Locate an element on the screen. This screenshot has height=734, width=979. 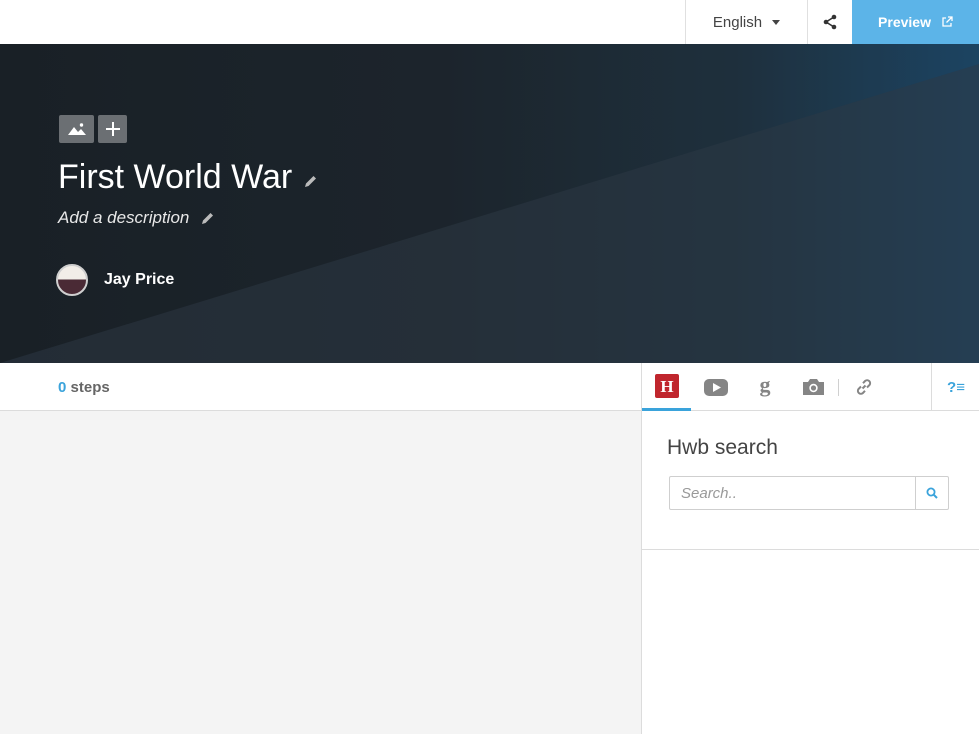
media-buttons is located at coordinates (93, 129).